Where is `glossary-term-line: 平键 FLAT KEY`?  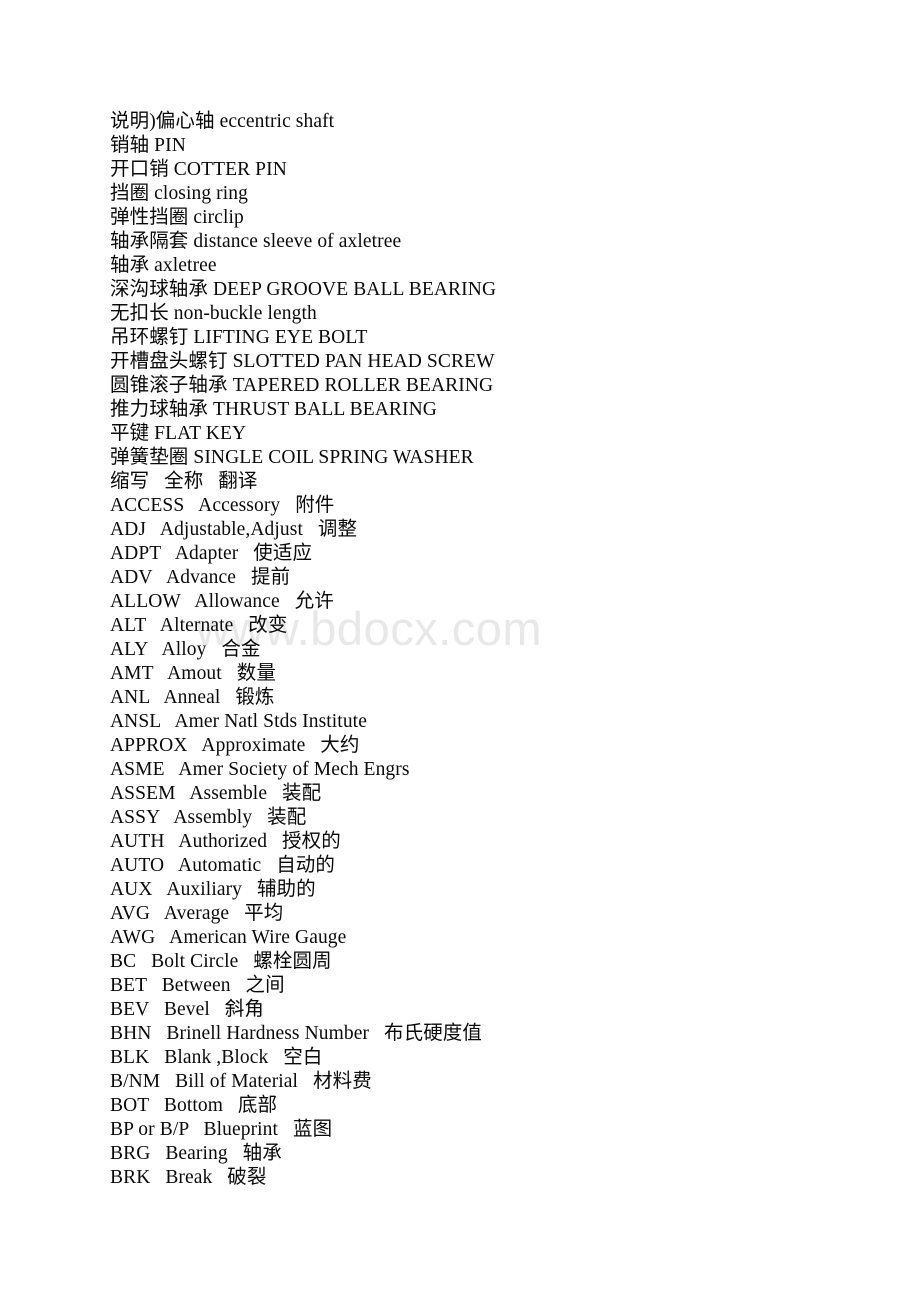
glossary-term-line: 平键 FLAT KEY is located at coordinates (178, 433).